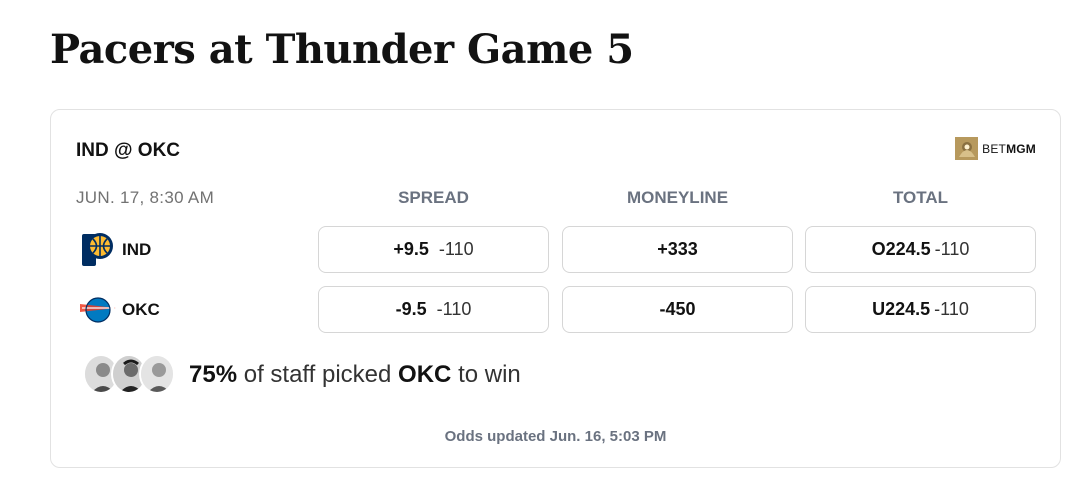 Image resolution: width=1079 pixels, height=481 pixels. I want to click on ind-total-button: O224.5 -110, so click(920, 249).